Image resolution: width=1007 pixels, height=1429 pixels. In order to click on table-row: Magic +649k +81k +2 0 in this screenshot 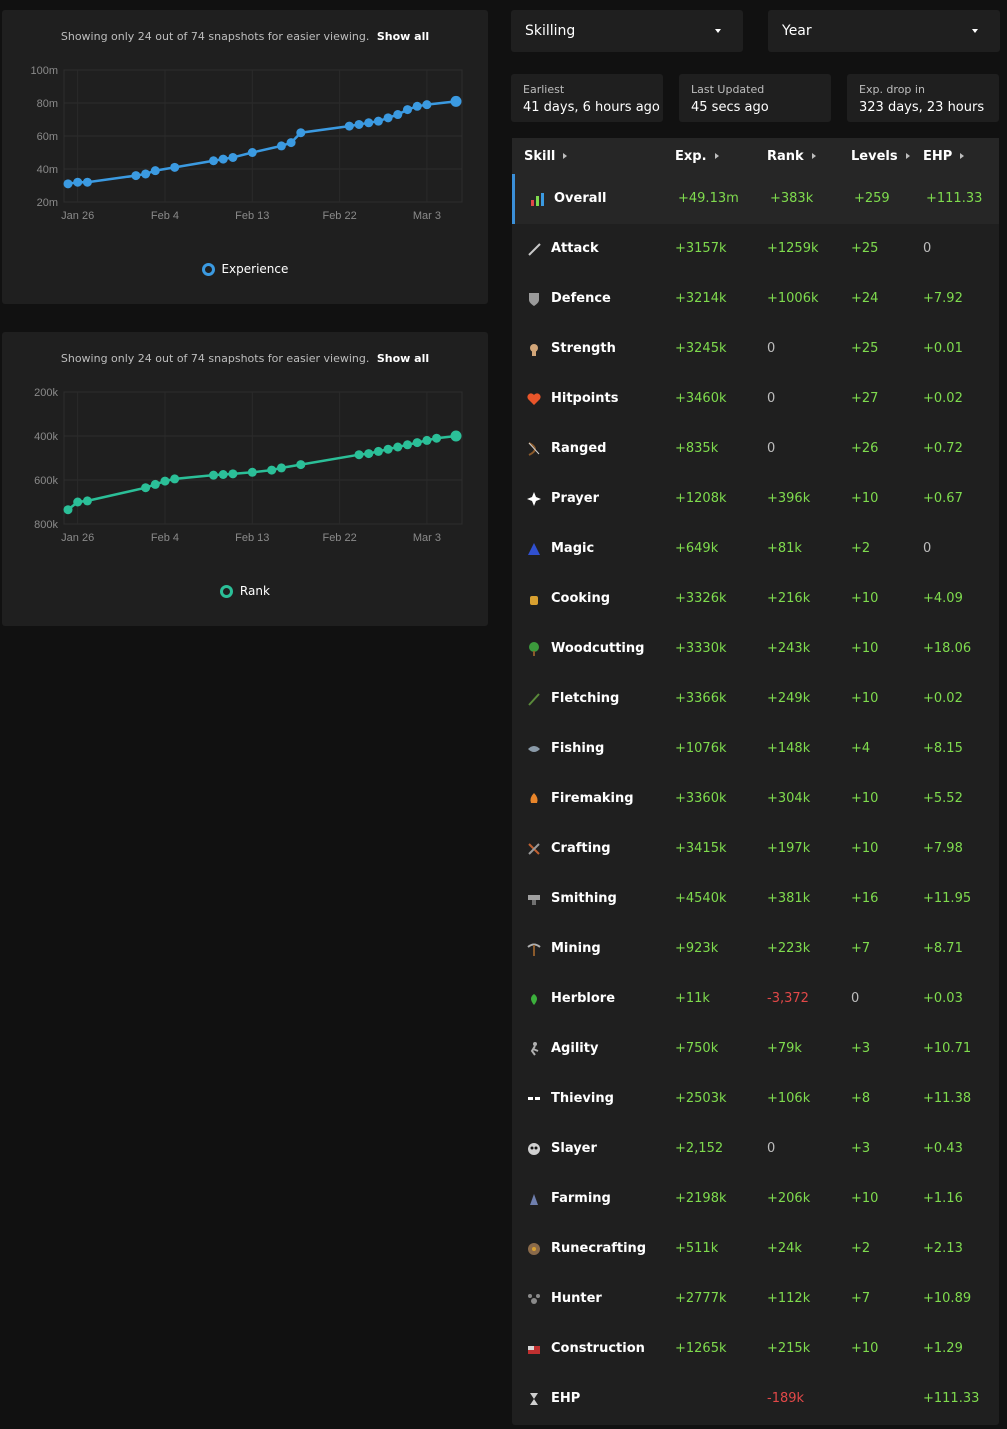, I will do `click(755, 549)`.